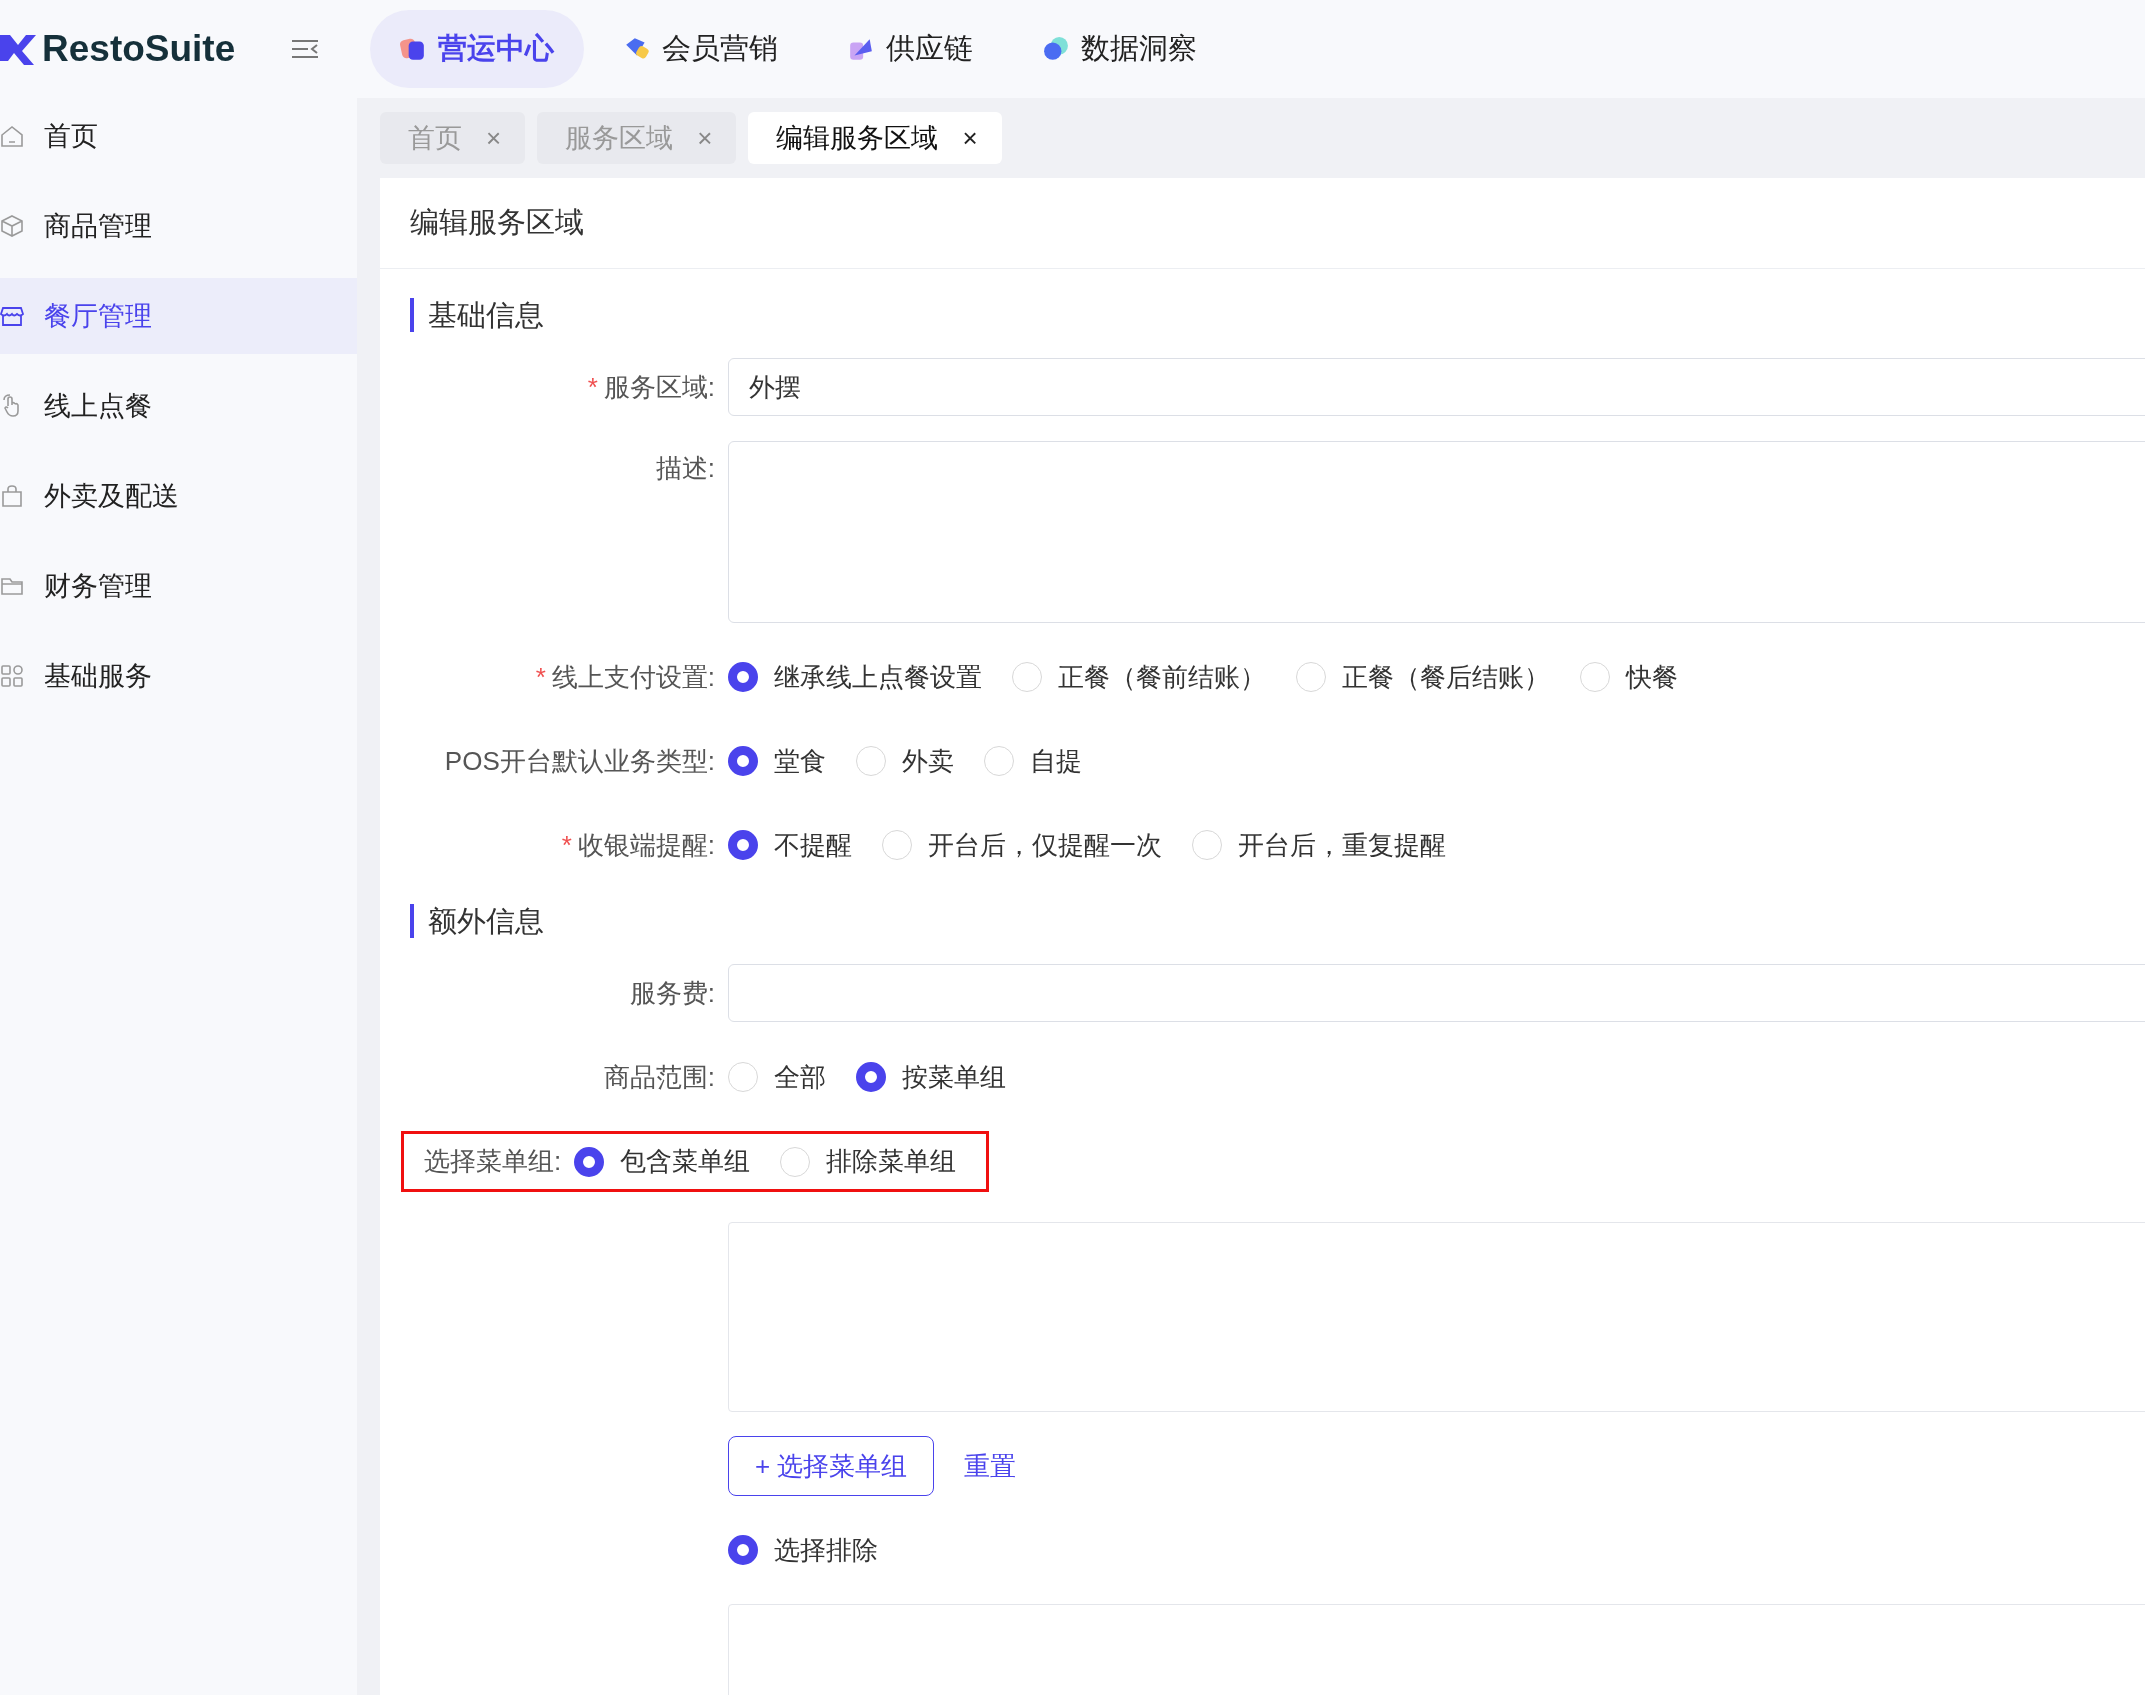 This screenshot has height=1695, width=2145. Describe the element at coordinates (875, 138) in the screenshot. I see `page-tab: 编辑服务区域 ×` at that location.